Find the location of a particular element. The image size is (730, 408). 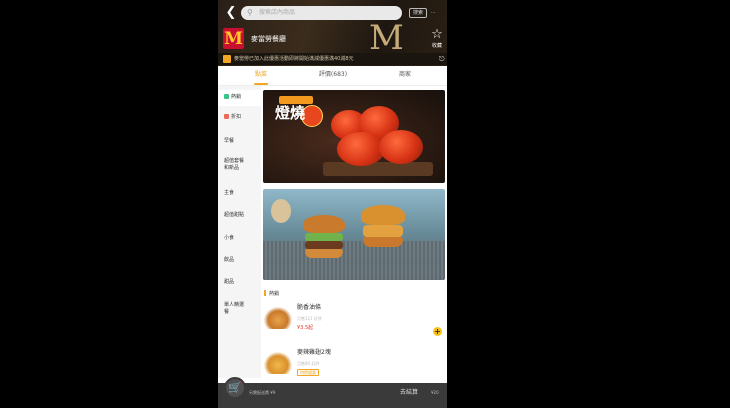

plus-icon: + is located at coordinates (437, 331).